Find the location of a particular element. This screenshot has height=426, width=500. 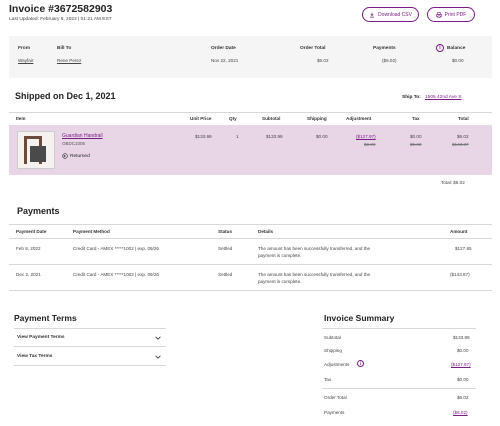

product-image is located at coordinates (36, 150).